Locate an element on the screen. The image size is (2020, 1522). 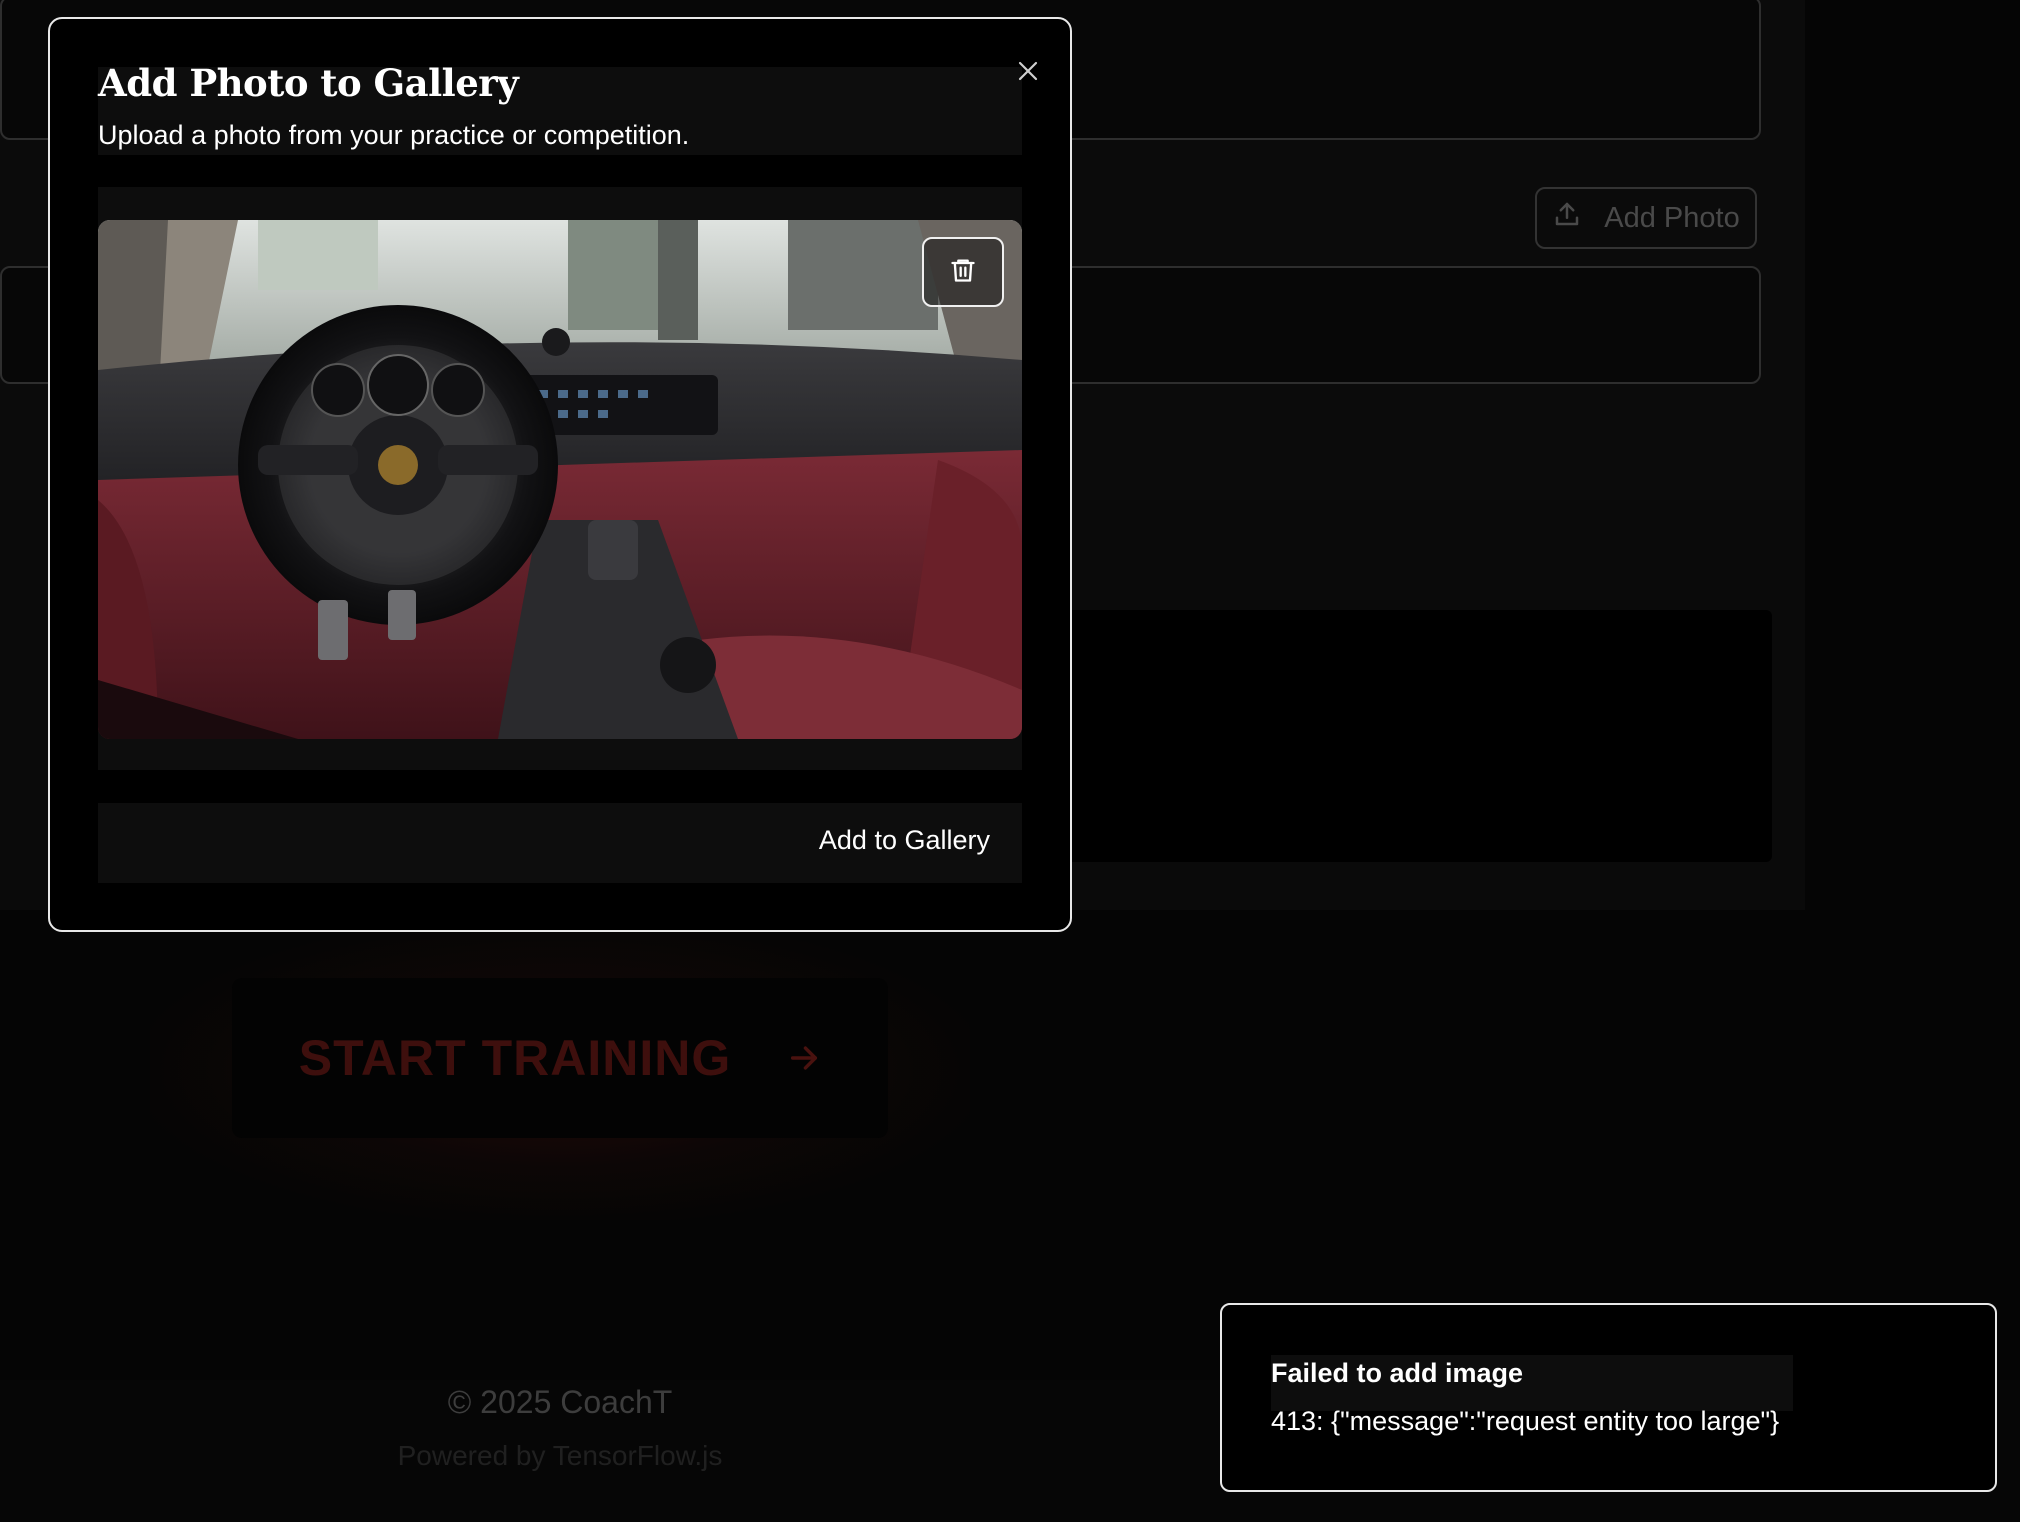
toast-title: Failed to add image is located at coordinates (1397, 1373).